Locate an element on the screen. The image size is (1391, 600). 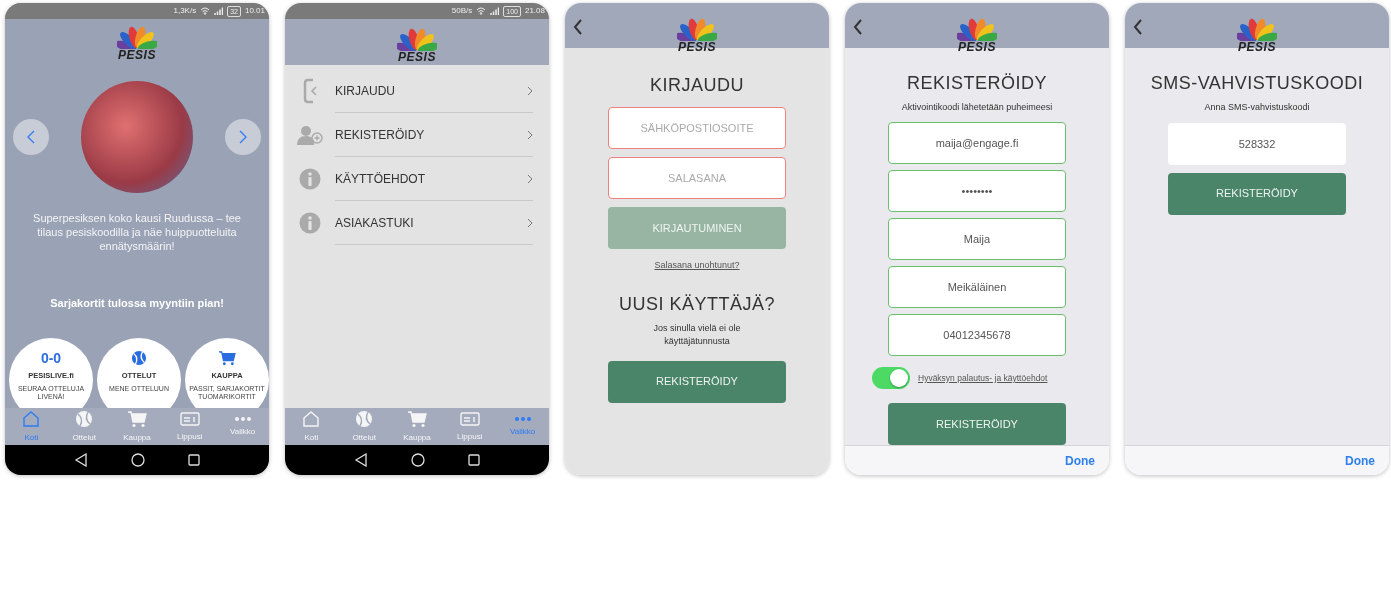
input-field: Meikäläinen is located at coordinates (977, 287).